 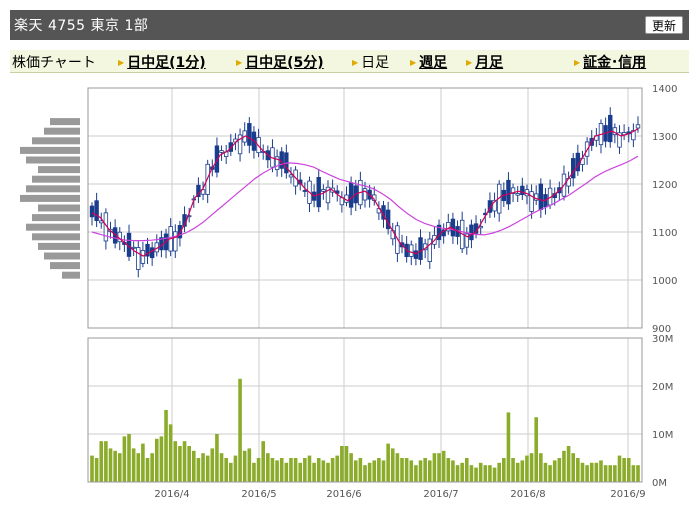 I want to click on price-tick-label: 1300, so click(x=664, y=137).